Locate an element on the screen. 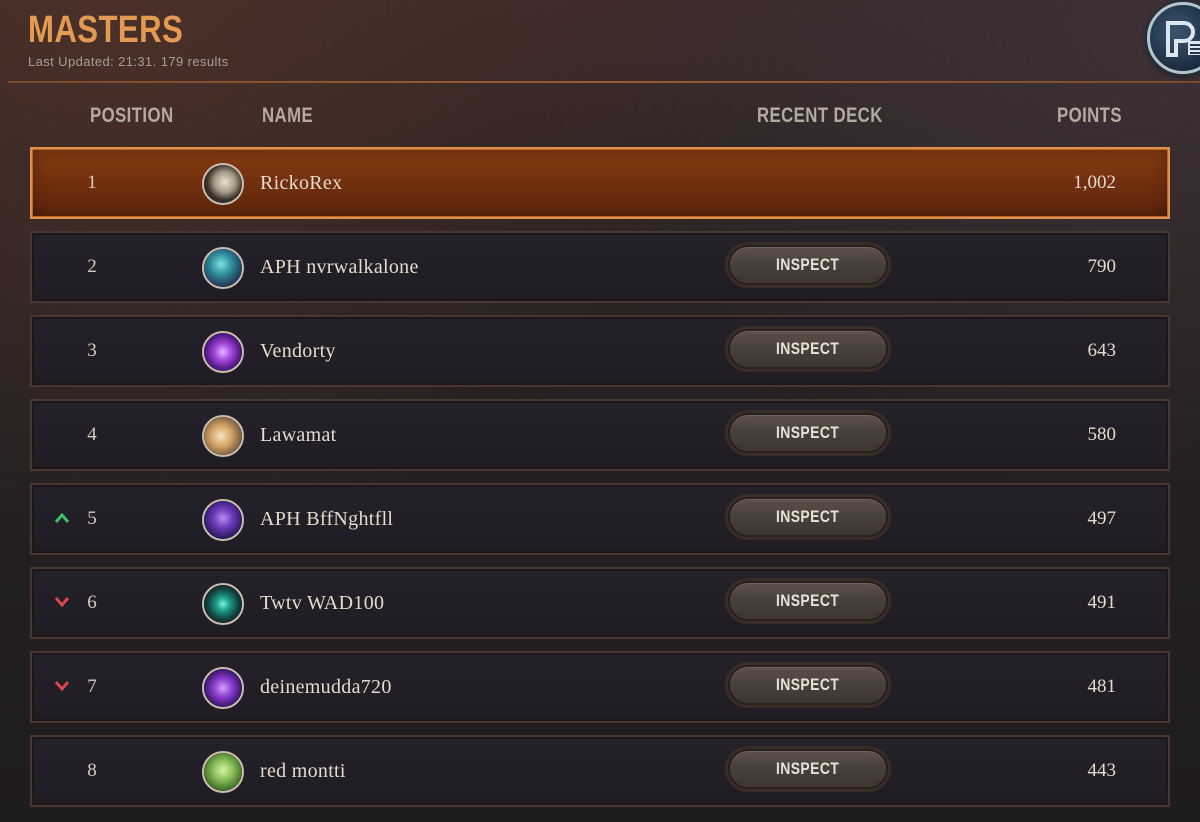  player-name: Twtv WAD100 is located at coordinates (322, 603).